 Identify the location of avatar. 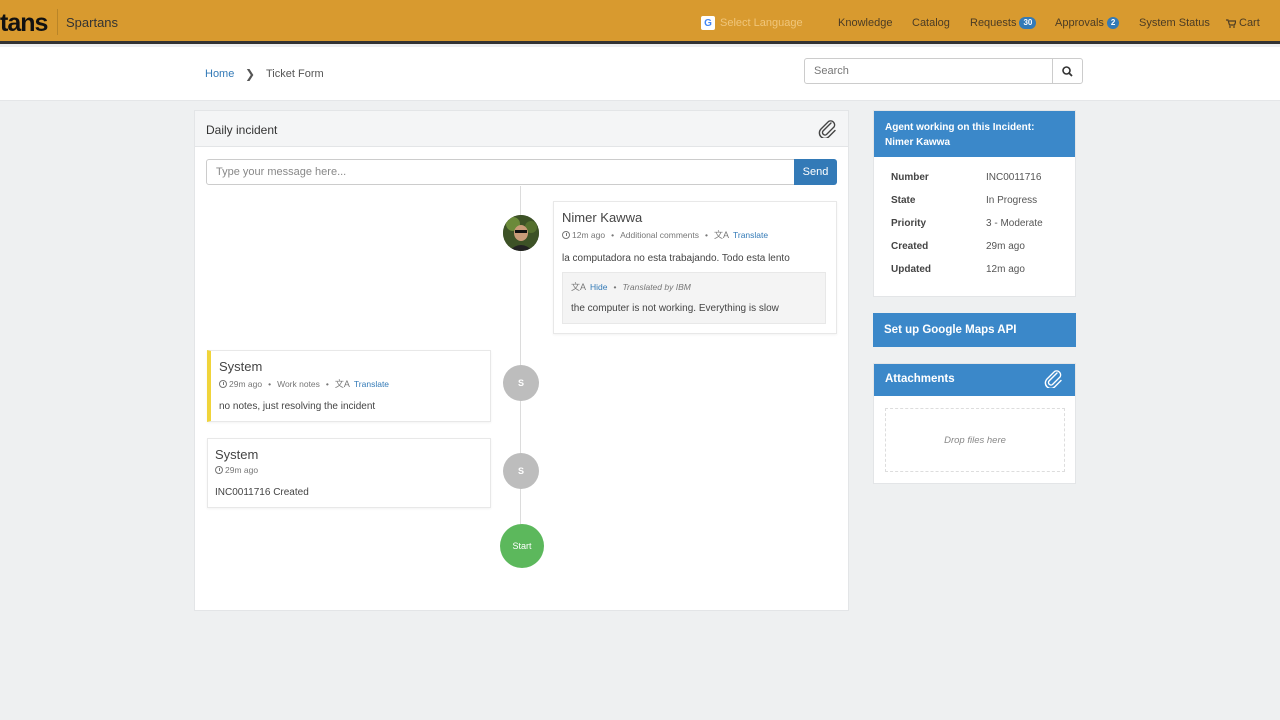
(521, 233).